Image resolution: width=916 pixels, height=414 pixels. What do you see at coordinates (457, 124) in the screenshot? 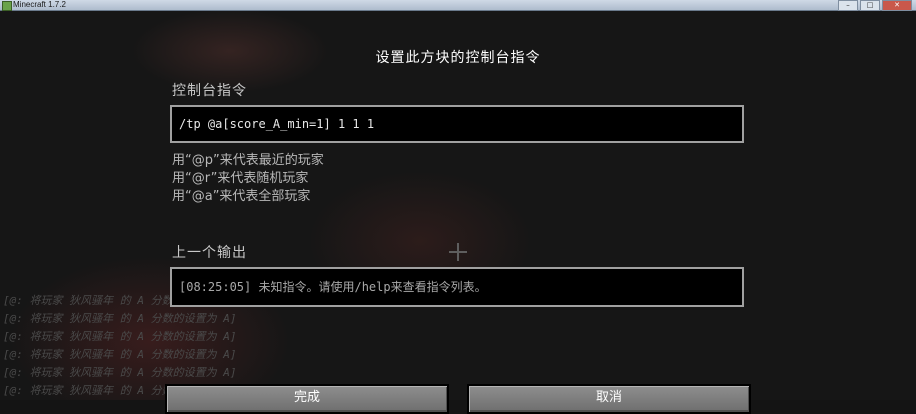
I see `command-input: /tp @a[score_A_min=1] 1 1 1` at bounding box center [457, 124].